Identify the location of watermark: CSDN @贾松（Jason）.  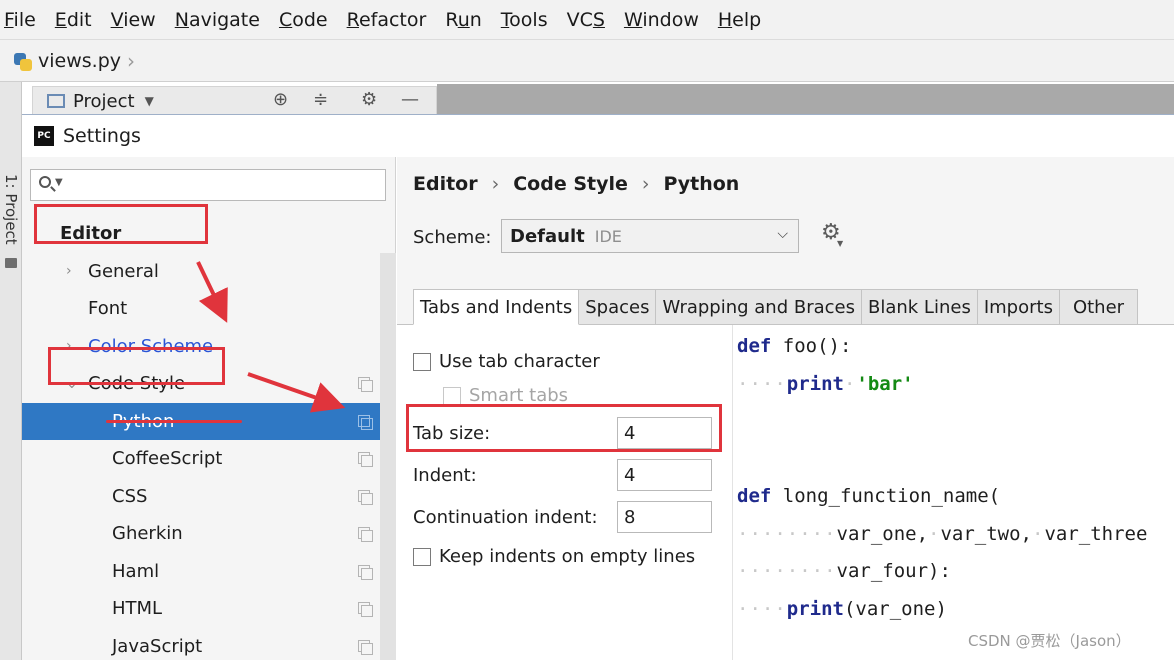
(1049, 641).